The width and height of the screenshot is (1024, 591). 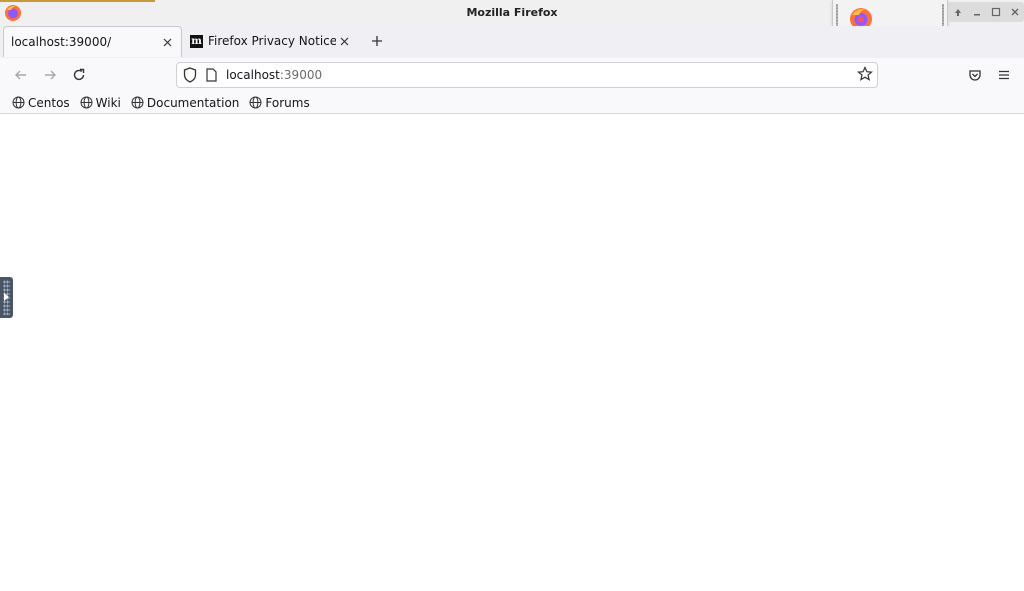 I want to click on close-window-icon, so click(x=1015, y=12).